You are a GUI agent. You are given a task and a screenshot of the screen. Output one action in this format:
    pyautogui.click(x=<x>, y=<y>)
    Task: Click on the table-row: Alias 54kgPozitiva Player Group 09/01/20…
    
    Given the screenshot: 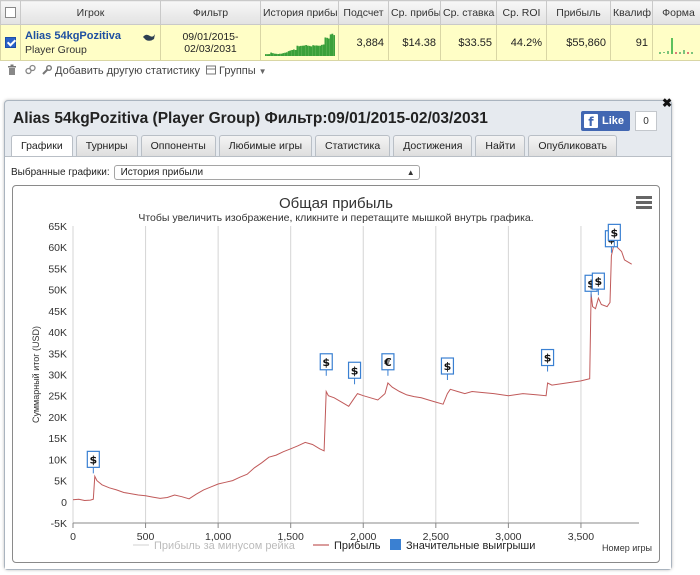 What is the action you would take?
    pyautogui.click(x=350, y=42)
    